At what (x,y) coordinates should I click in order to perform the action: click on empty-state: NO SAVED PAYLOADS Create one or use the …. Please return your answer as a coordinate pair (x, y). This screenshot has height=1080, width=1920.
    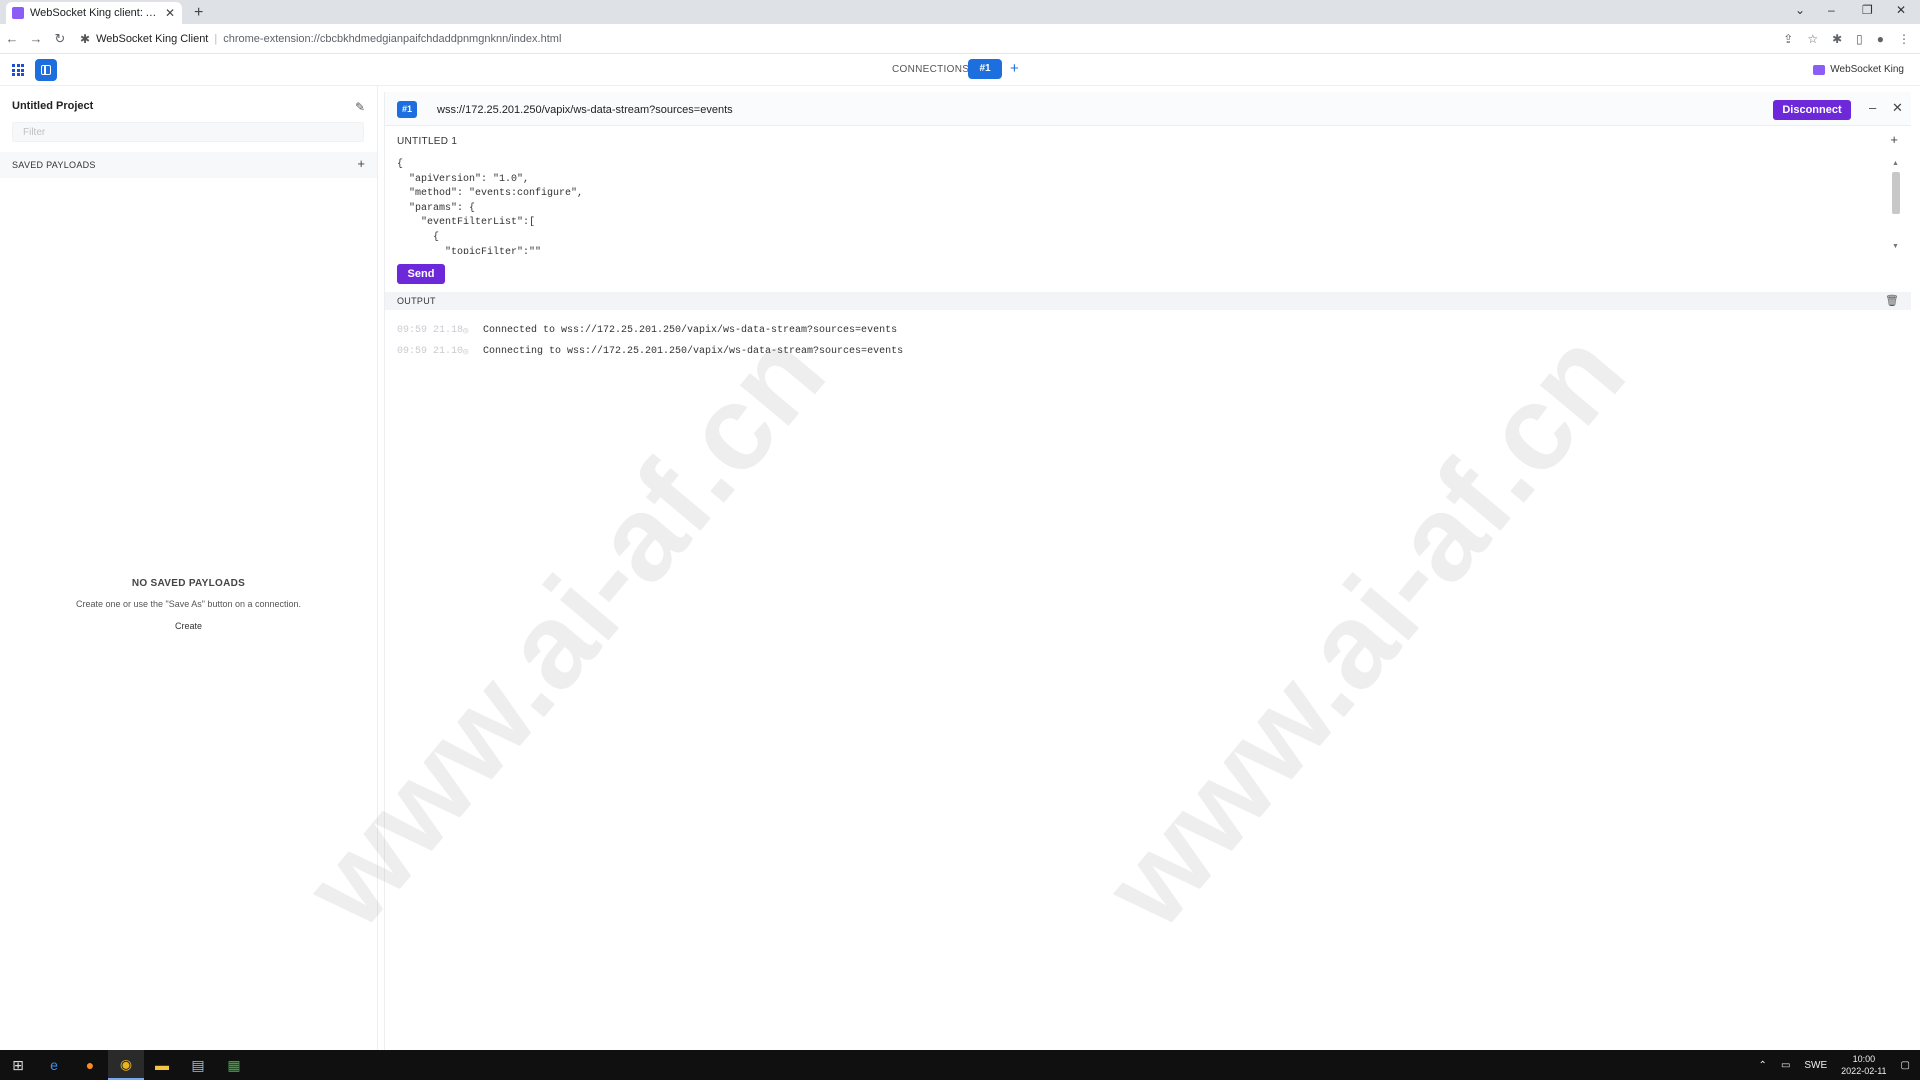
    Looking at the image, I should click on (188, 604).